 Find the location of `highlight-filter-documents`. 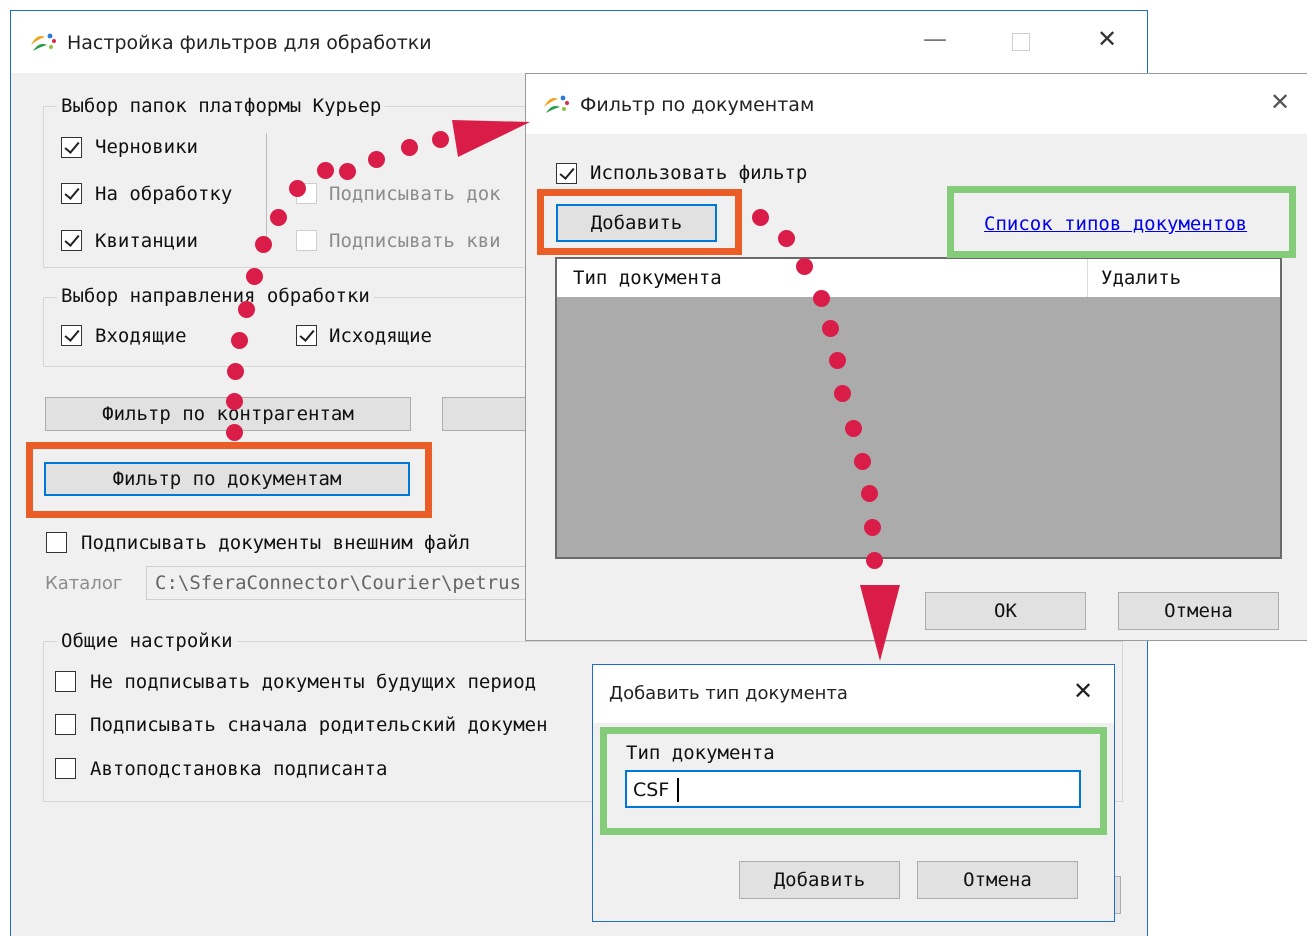

highlight-filter-documents is located at coordinates (229, 480).